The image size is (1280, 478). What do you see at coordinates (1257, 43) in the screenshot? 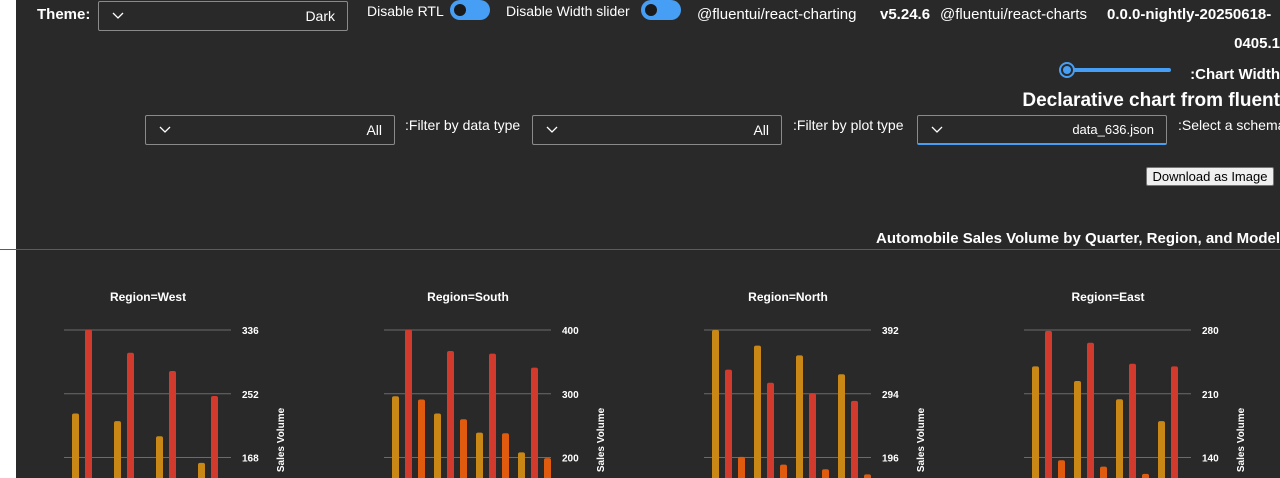
I see `package-version-charts-line2: 0405.1` at bounding box center [1257, 43].